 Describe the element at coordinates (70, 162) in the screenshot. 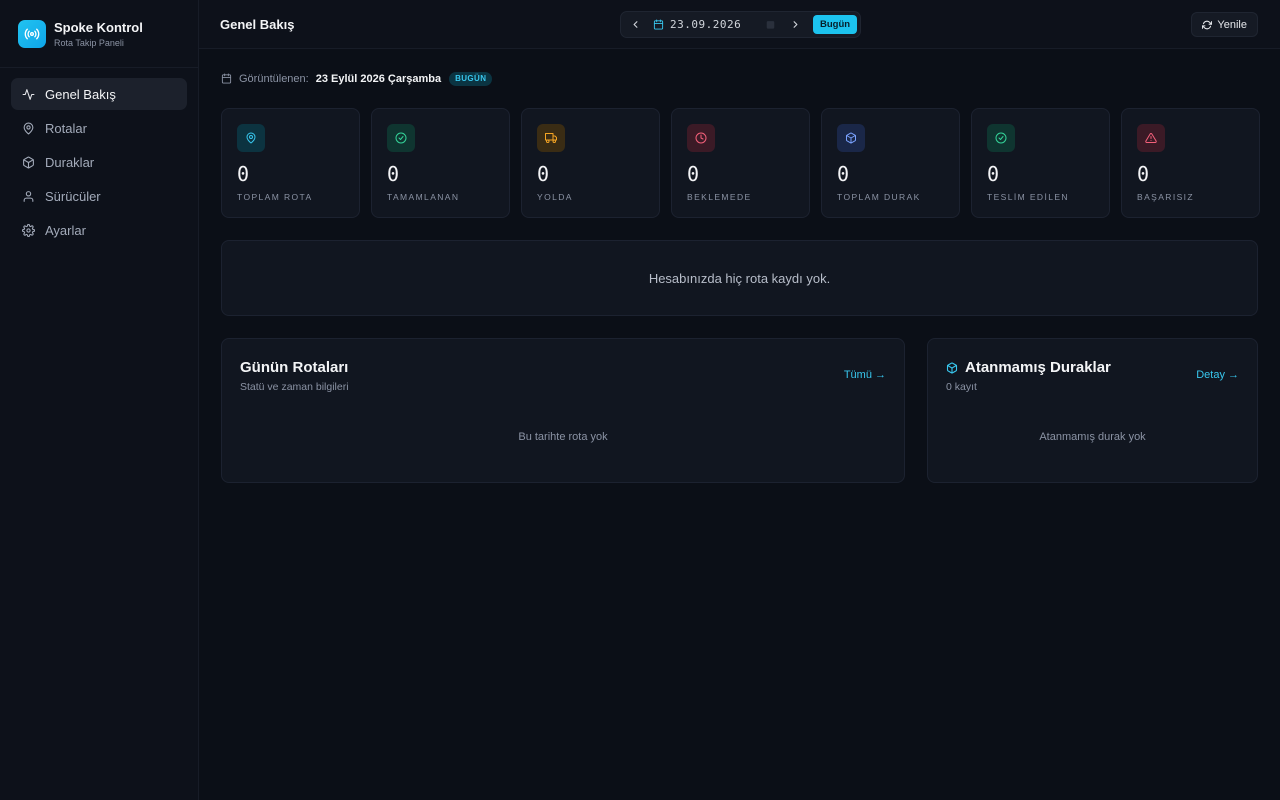

I see `sidebar-item-label: Duraklar` at that location.